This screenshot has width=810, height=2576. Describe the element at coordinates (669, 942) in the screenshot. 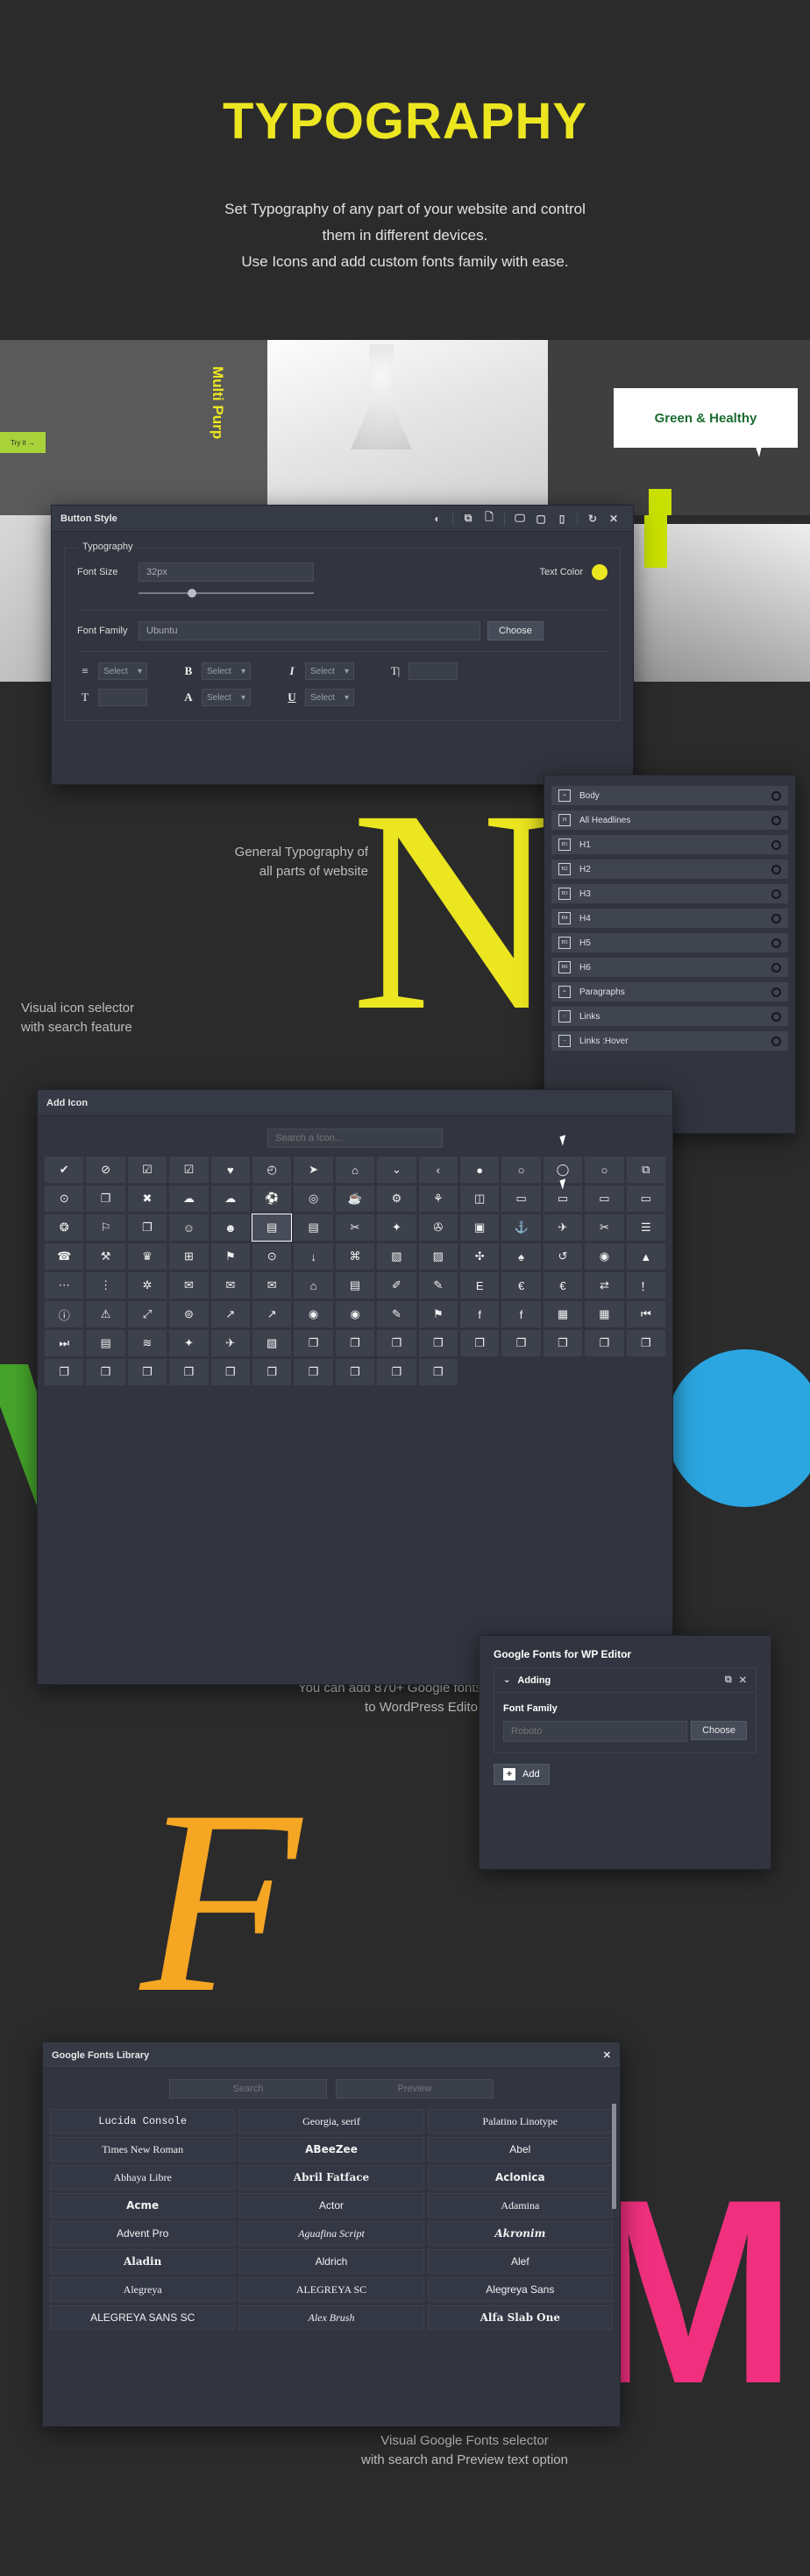

I see `typography-target-item: H5 H5` at that location.